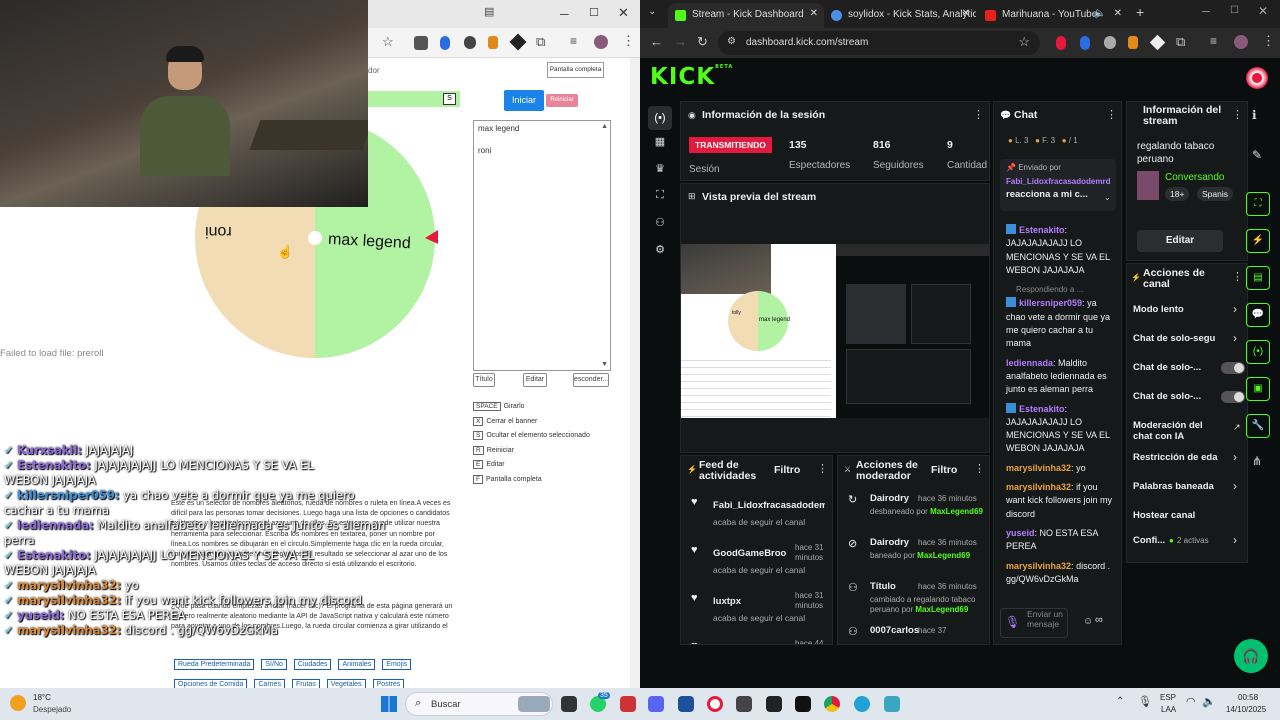  I want to click on mod-item: ⚇ 0007carlos hace 37, so click(913, 632).